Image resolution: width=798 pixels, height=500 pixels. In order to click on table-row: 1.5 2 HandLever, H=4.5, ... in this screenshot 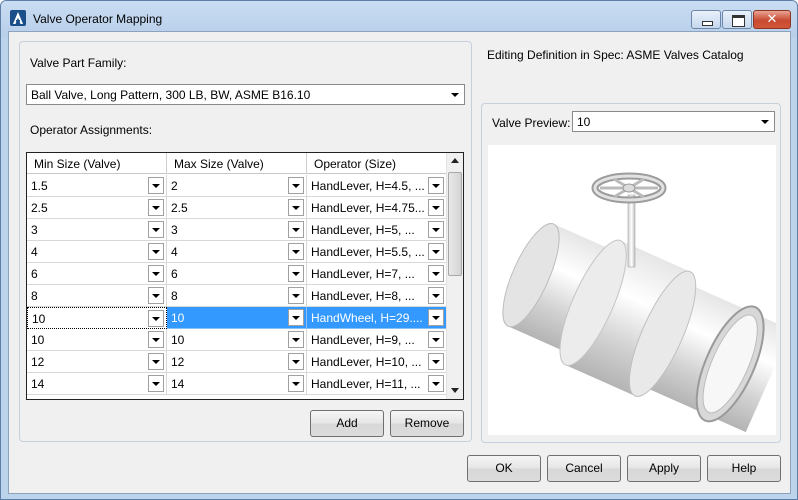, I will do `click(237, 186)`.